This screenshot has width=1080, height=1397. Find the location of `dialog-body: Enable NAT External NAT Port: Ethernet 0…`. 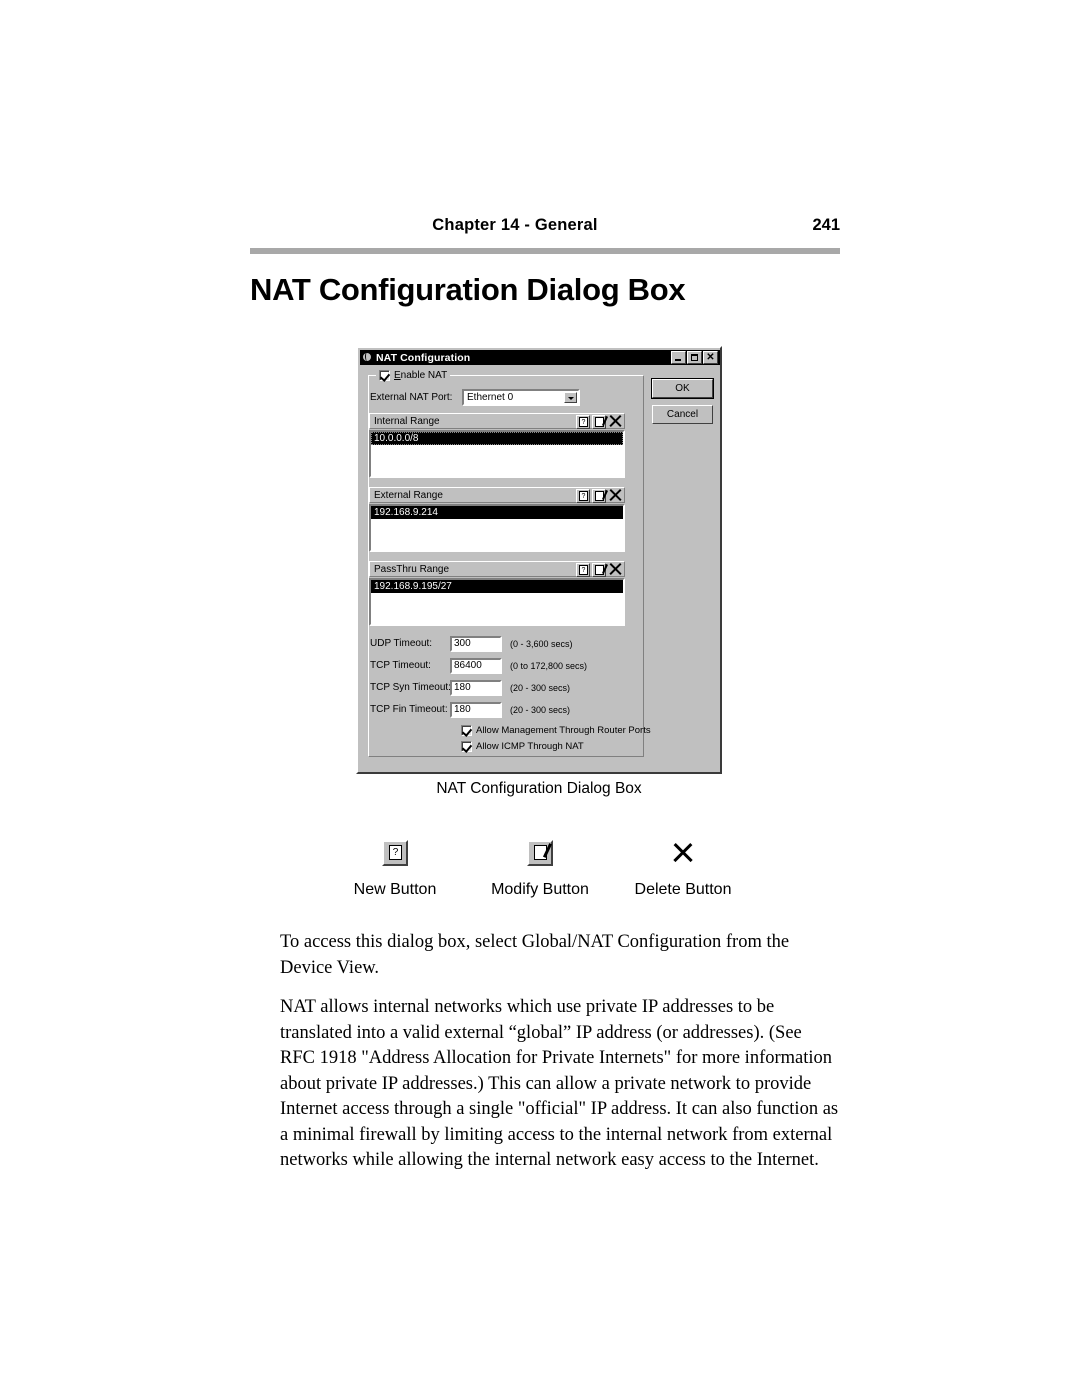

dialog-body: Enable NAT External NAT Port: Ethernet 0… is located at coordinates (539, 569).